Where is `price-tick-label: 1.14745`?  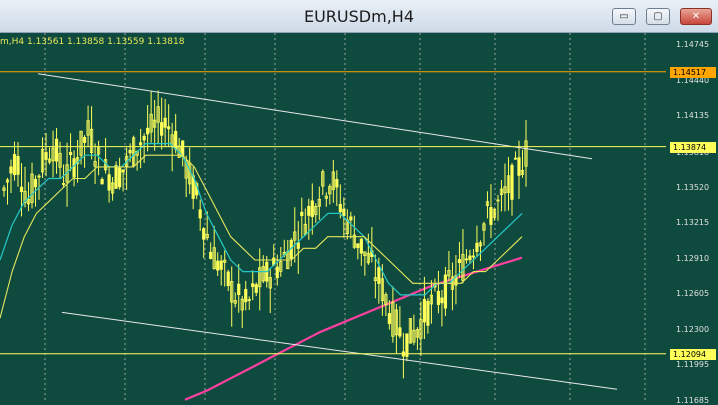
price-tick-label: 1.14745 is located at coordinates (693, 45).